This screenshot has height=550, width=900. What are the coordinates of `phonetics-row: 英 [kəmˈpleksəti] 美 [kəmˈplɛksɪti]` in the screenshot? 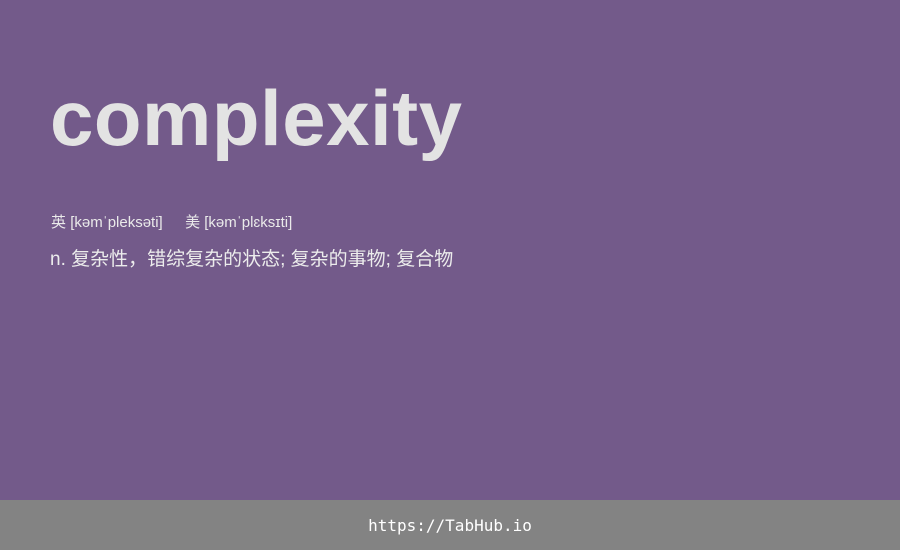 It's located at (171, 223).